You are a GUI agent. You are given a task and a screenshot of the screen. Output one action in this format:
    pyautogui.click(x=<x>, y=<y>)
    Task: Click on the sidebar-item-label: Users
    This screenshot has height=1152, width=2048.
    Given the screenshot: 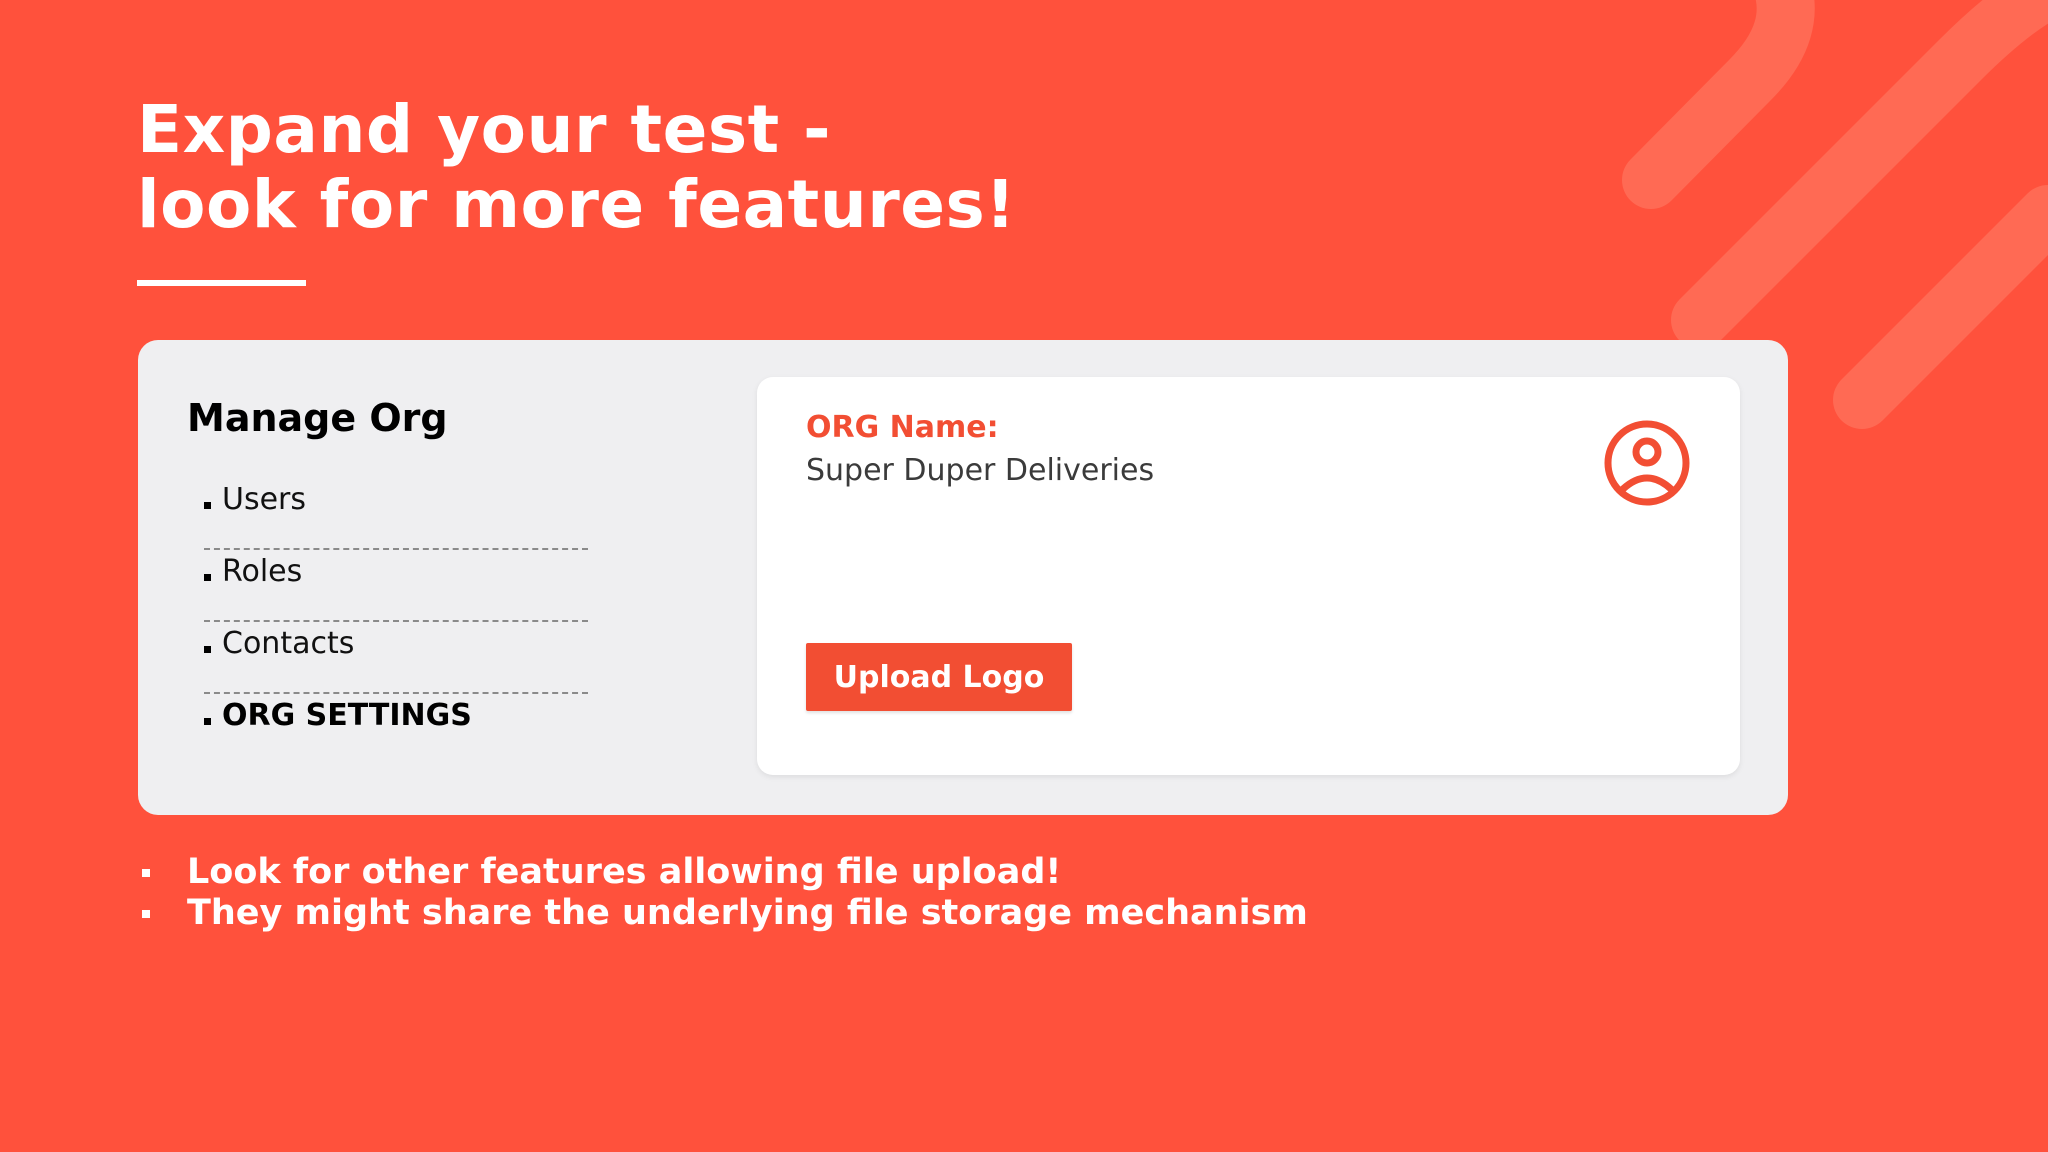 What is the action you would take?
    pyautogui.click(x=264, y=499)
    